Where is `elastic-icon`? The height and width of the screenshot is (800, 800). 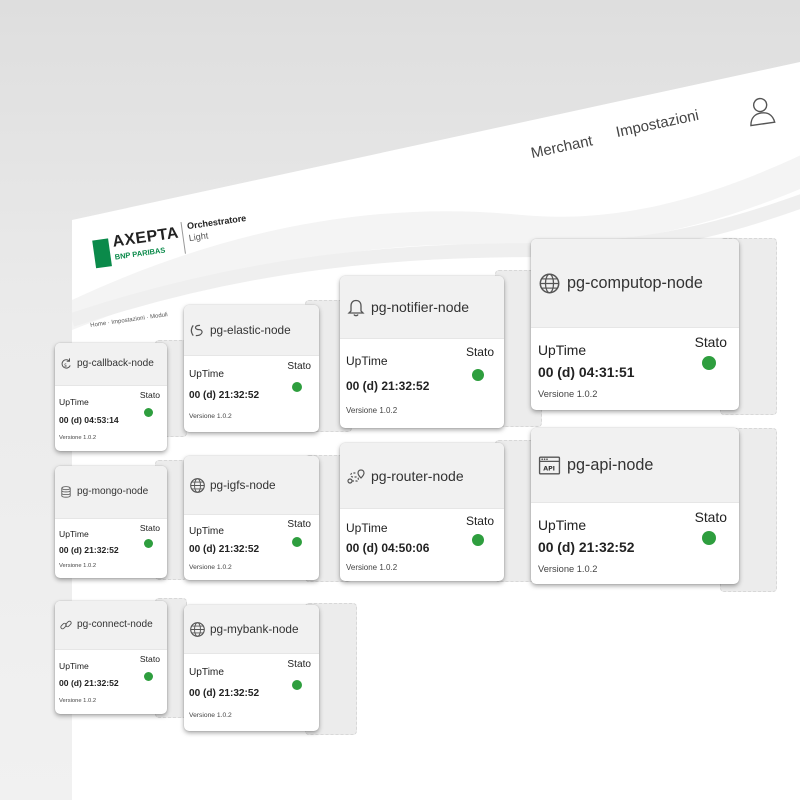
elastic-icon is located at coordinates (197, 330).